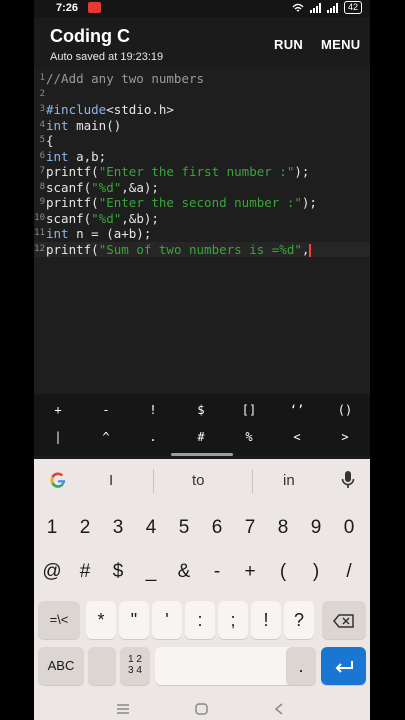 The image size is (405, 720). What do you see at coordinates (283, 573) in the screenshot?
I see `symbol-key: (` at bounding box center [283, 573].